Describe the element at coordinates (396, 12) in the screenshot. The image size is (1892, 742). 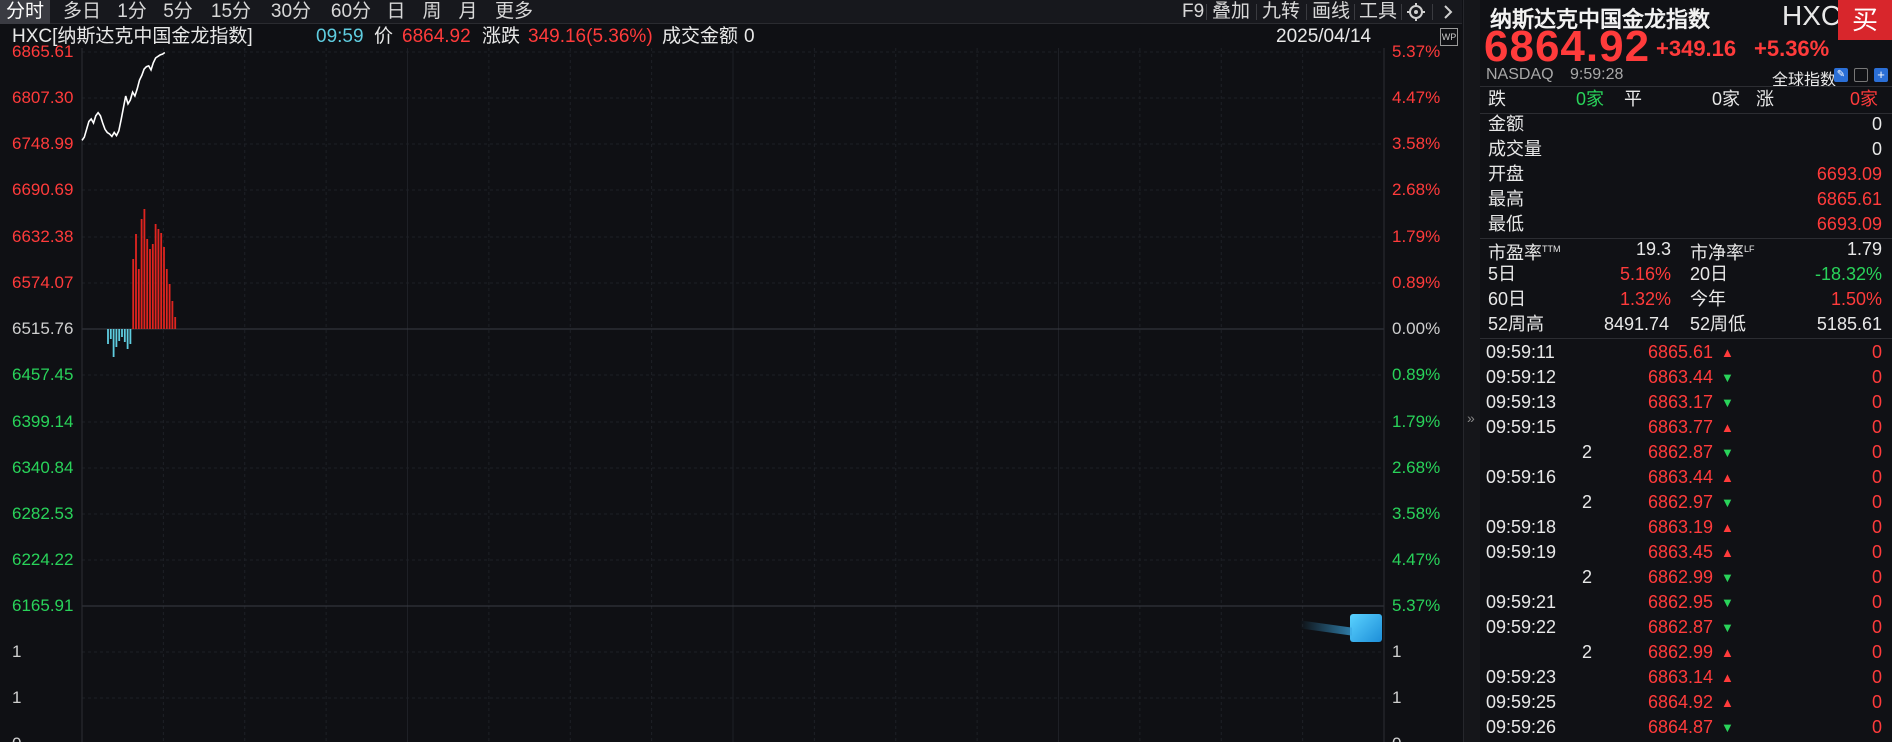
I see `tab-day: 日` at that location.